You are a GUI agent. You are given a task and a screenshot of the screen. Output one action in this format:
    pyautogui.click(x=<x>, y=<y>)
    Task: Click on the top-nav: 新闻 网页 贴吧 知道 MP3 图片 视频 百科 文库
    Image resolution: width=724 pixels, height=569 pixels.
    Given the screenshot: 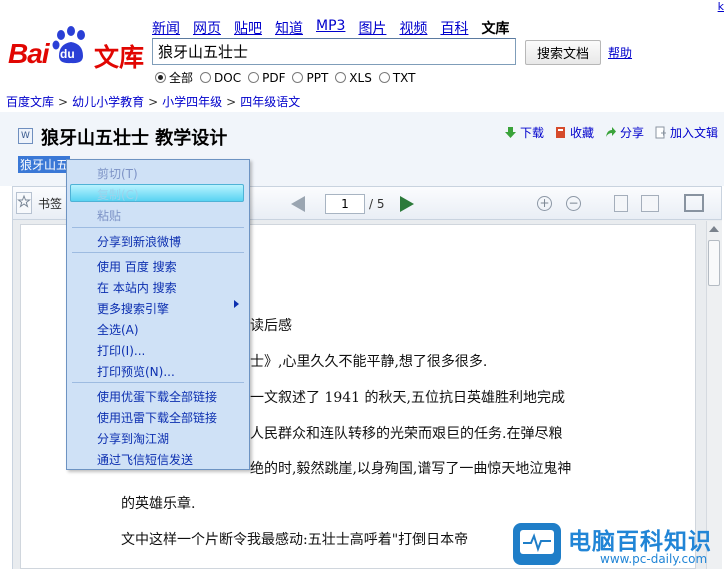 What is the action you would take?
    pyautogui.click(x=330, y=28)
    